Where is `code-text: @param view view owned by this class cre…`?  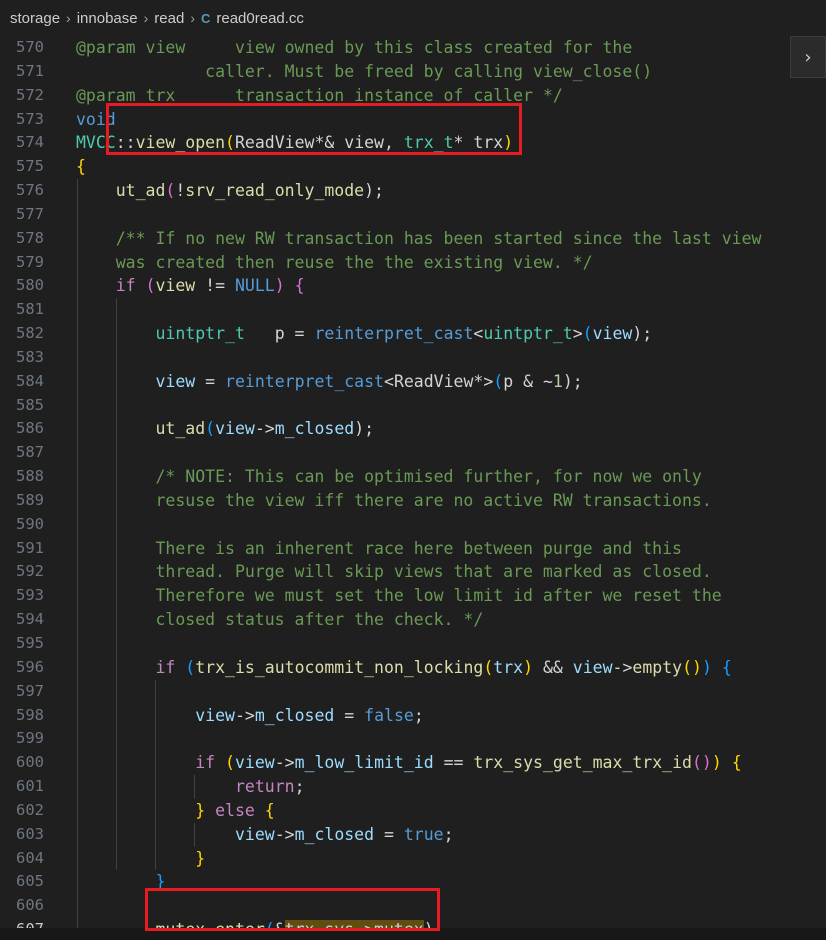
code-text: @param view view owned by this class cre… is located at coordinates (354, 48).